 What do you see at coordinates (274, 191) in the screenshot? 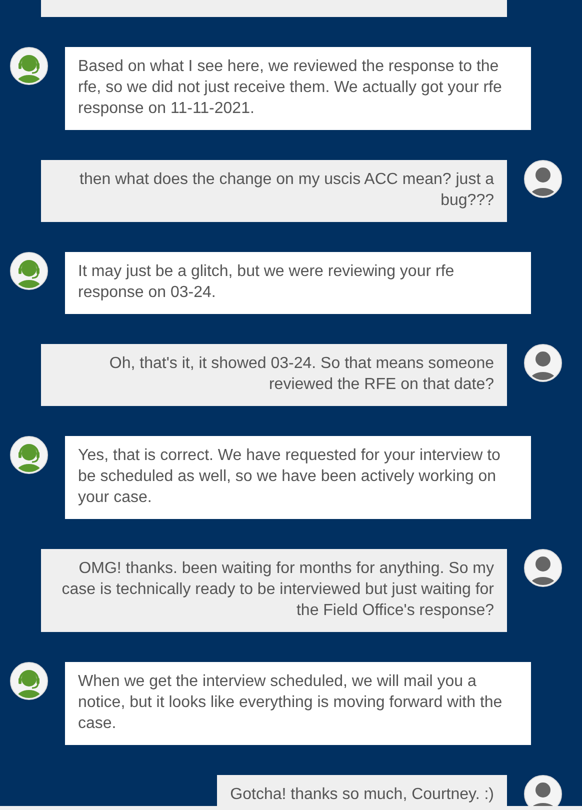
I see `user-message: then what does the change on my uscis ACC mean? just a bug???` at bounding box center [274, 191].